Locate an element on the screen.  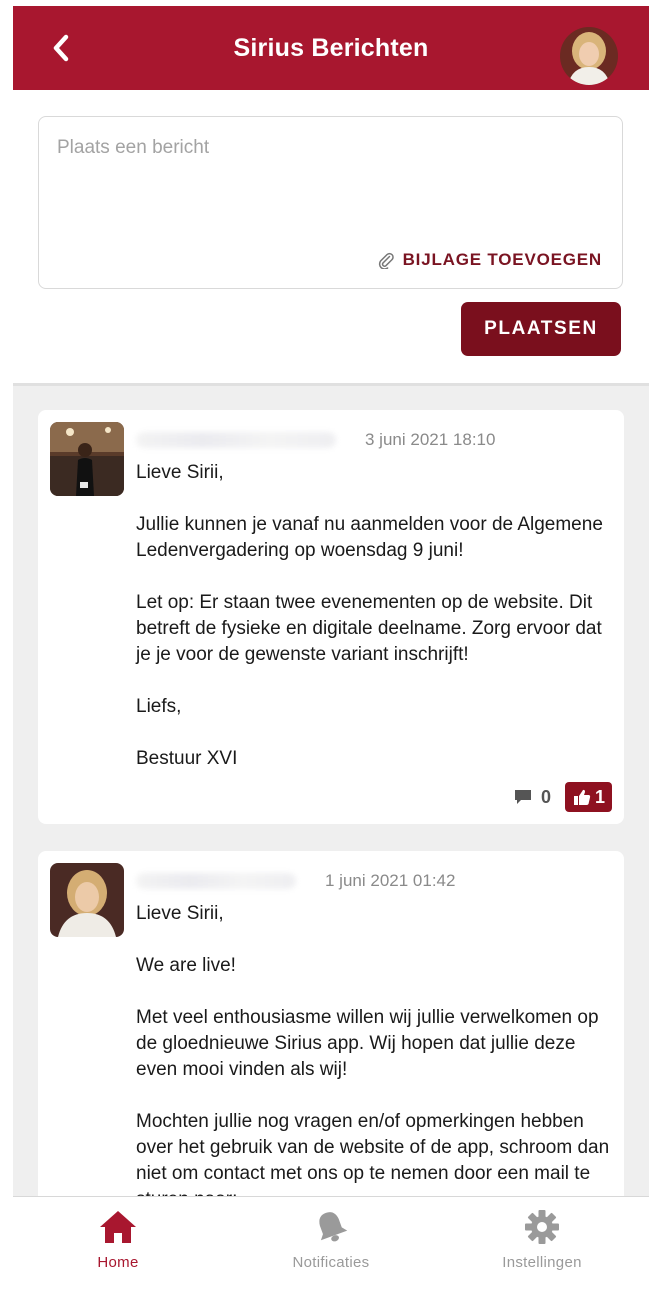
post-paragraph: Liefs, is located at coordinates (159, 706).